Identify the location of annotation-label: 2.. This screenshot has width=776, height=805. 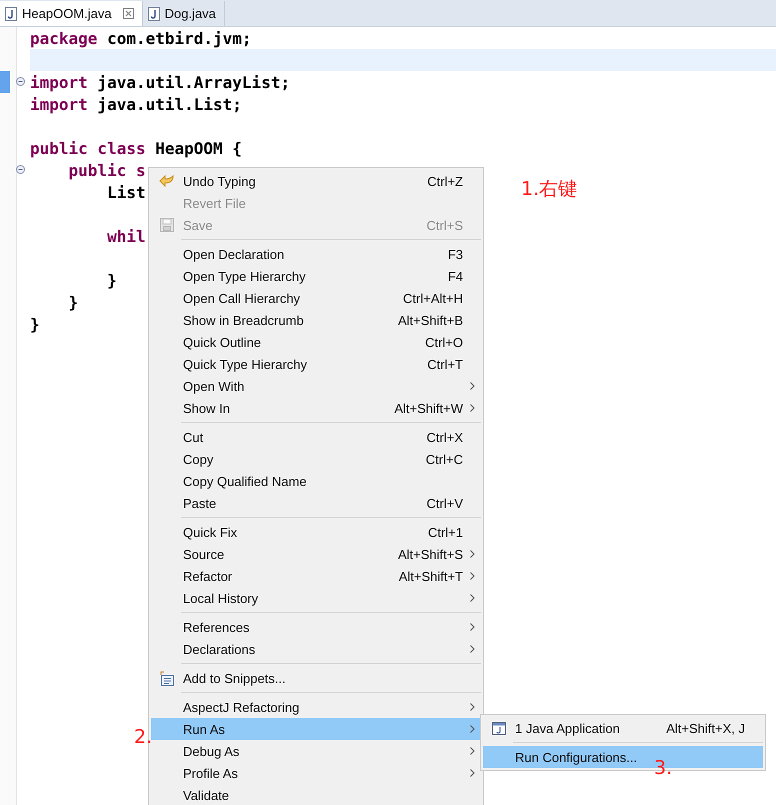
(143, 737).